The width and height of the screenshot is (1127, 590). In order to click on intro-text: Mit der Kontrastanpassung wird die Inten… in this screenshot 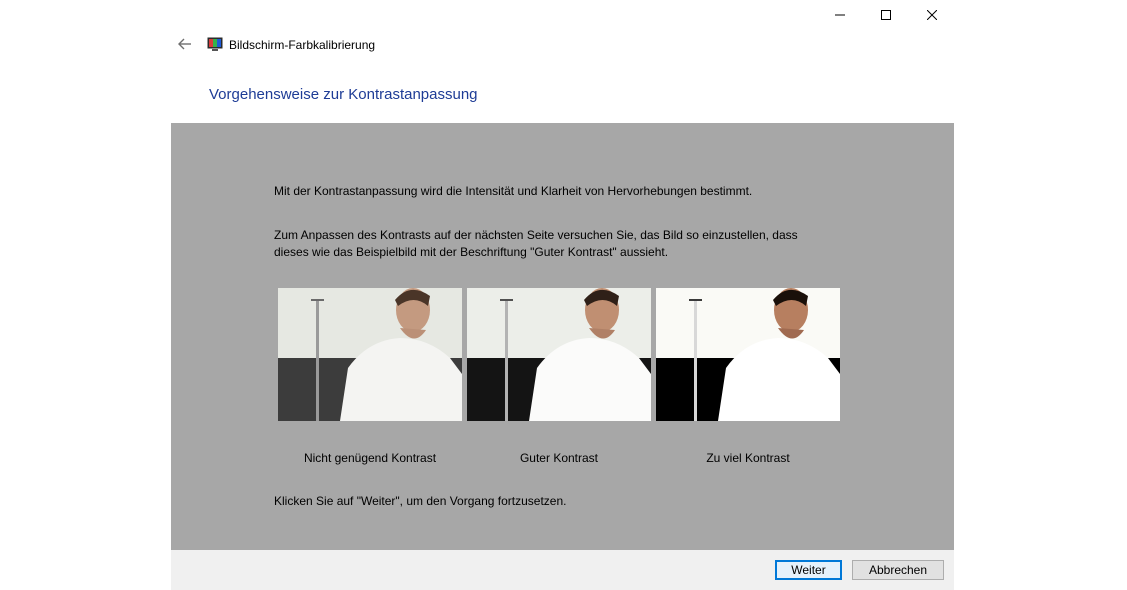, I will do `click(513, 191)`.